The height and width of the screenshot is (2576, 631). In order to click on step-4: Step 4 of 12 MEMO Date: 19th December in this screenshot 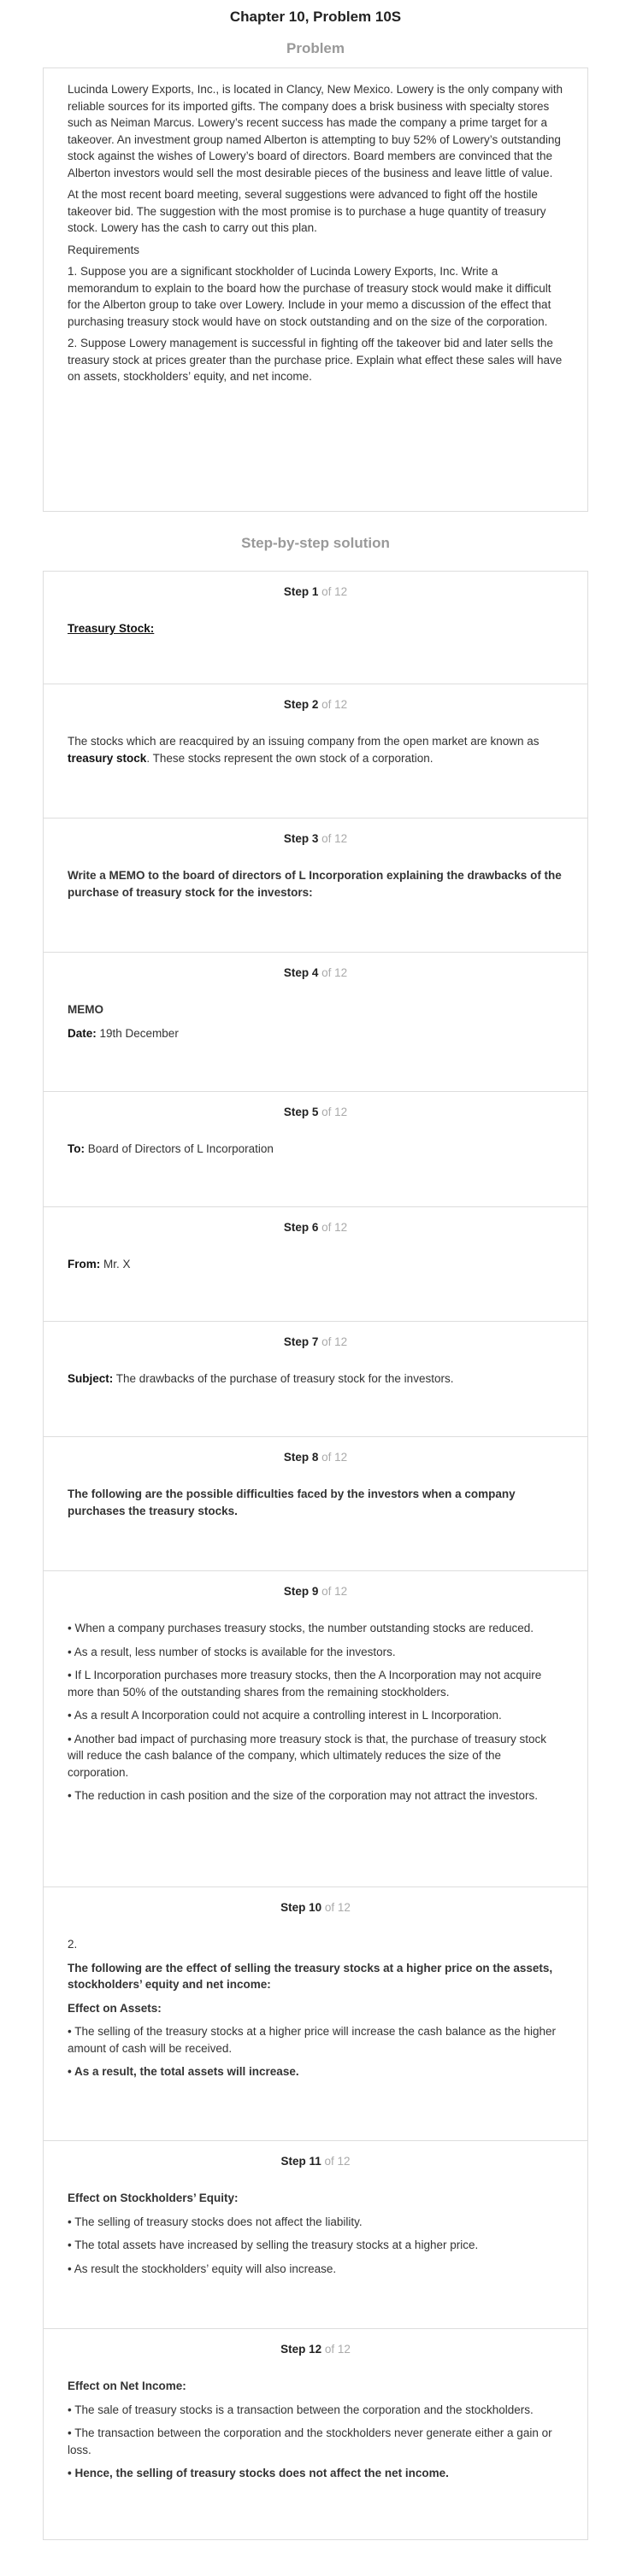, I will do `click(315, 1021)`.